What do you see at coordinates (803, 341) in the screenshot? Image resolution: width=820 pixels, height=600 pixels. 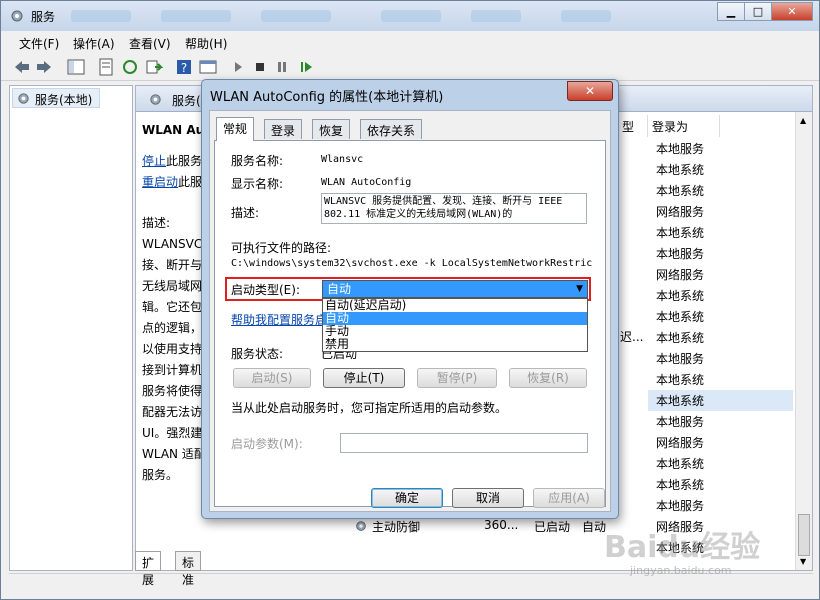 I see `vertical-scrollbar: ▲ ▼` at bounding box center [803, 341].